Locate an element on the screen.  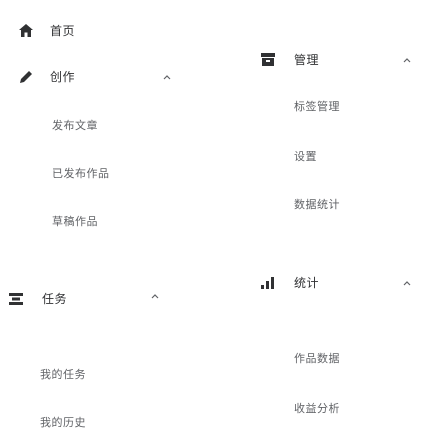
submenu-create-title: 创作 is located at coordinates (46, 76).